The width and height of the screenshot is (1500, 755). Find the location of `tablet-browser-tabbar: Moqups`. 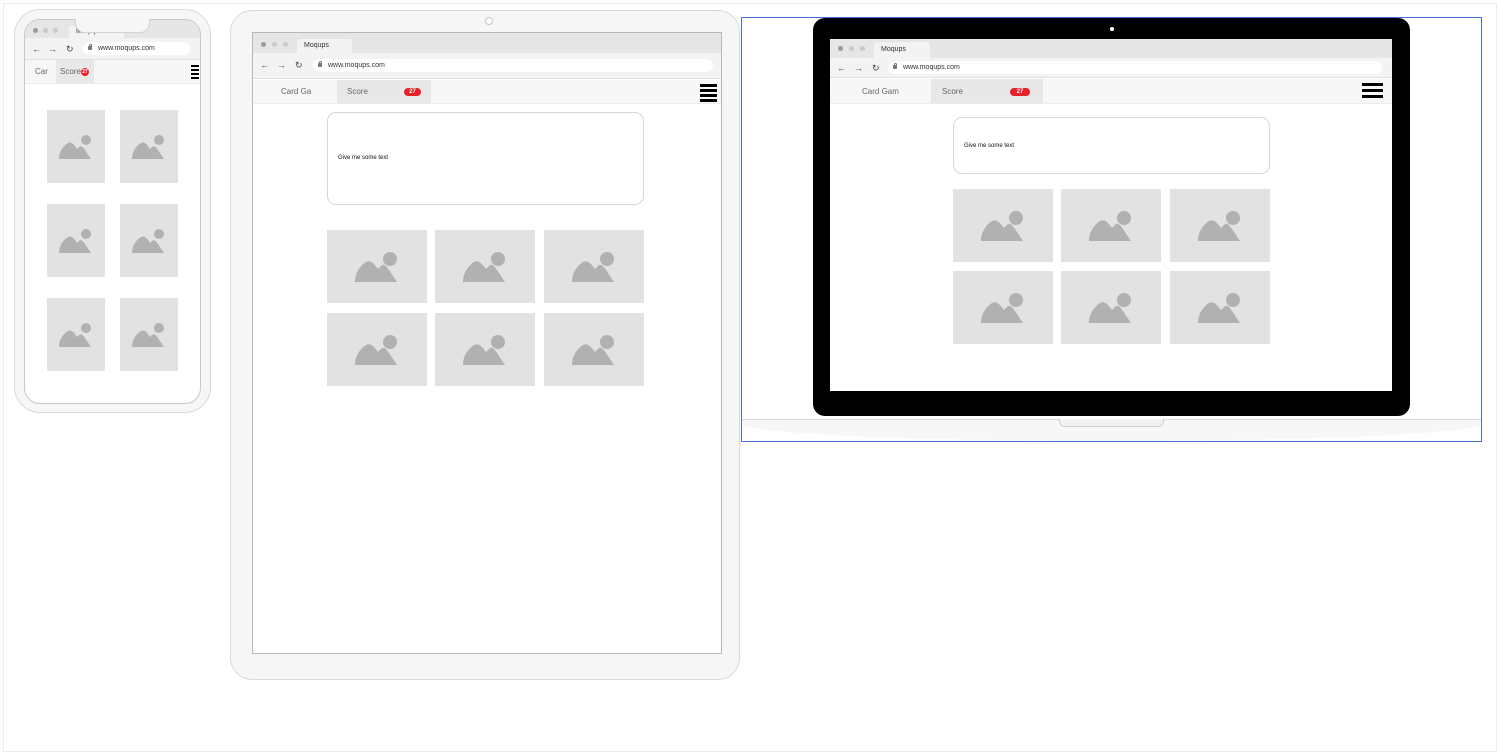

tablet-browser-tabbar: Moqups is located at coordinates (487, 43).